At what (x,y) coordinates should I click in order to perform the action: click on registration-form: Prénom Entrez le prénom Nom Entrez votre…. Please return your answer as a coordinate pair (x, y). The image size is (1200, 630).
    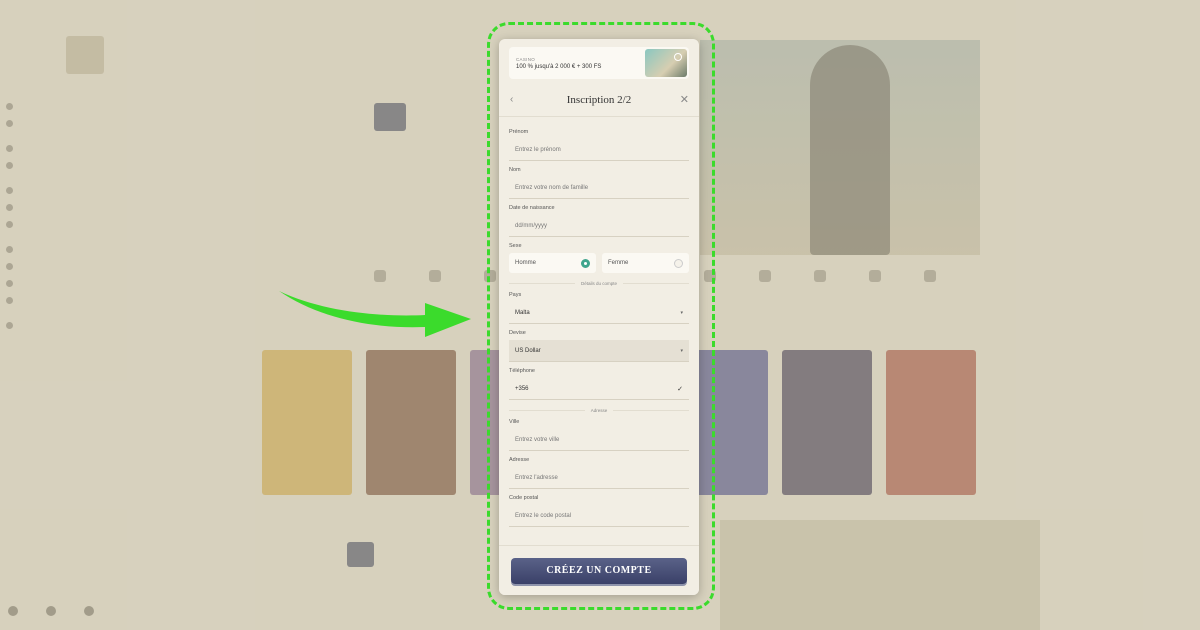
    Looking at the image, I should click on (599, 322).